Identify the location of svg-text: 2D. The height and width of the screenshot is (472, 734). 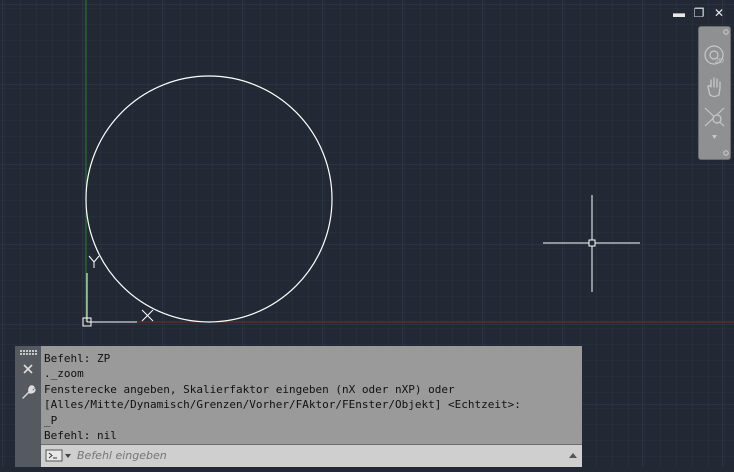
(719, 61).